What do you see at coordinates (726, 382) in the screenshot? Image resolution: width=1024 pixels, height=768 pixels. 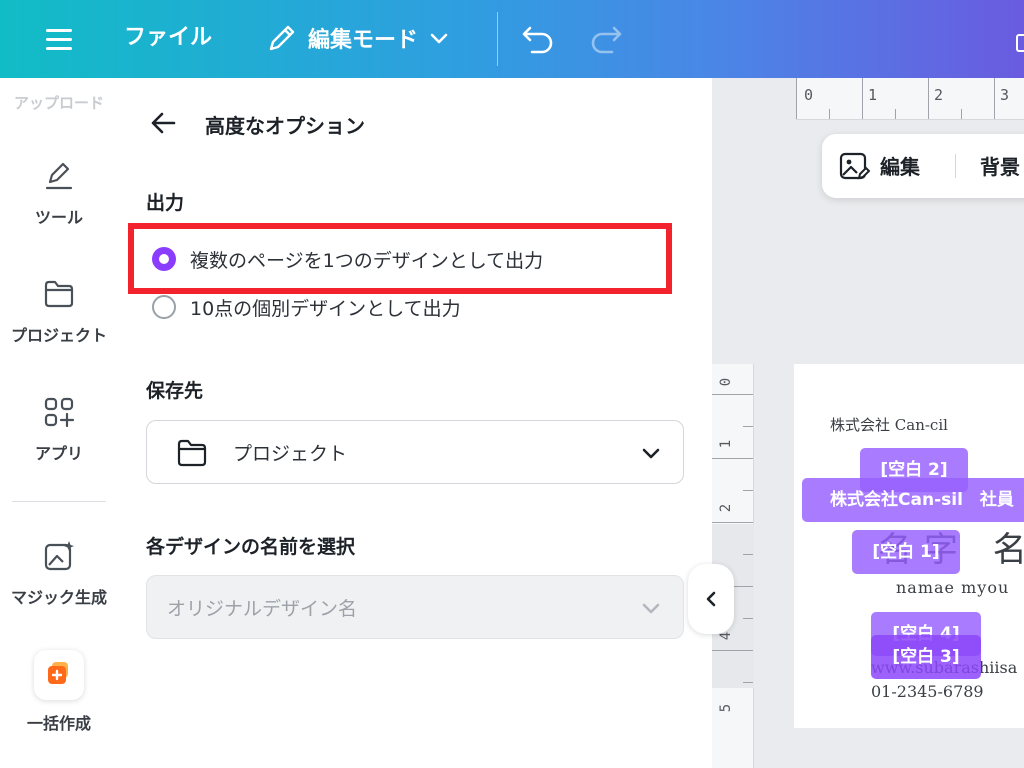 I see `ruler-left-label: 0` at bounding box center [726, 382].